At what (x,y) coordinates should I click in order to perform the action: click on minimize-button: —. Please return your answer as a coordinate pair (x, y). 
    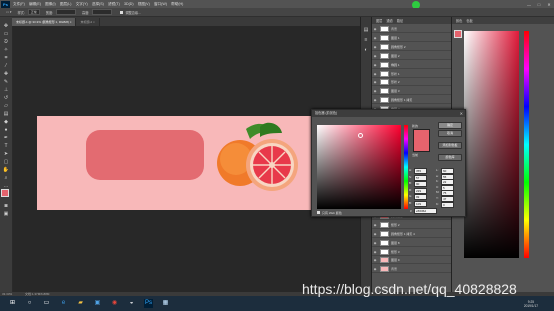
    Looking at the image, I should click on (529, 4).